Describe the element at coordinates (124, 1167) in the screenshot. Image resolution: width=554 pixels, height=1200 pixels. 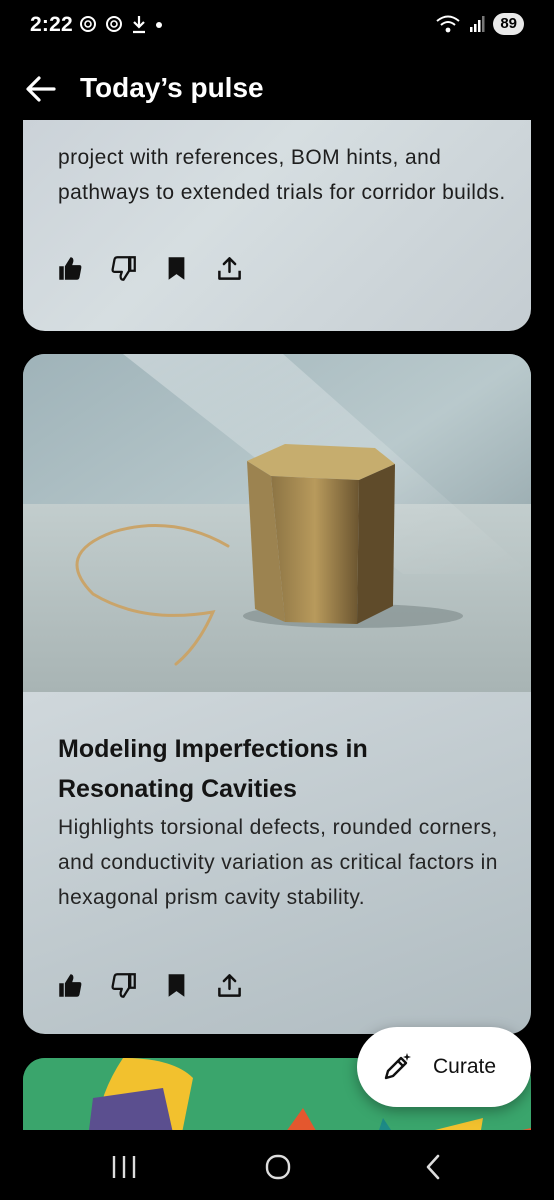
I see `recents-icon` at that location.